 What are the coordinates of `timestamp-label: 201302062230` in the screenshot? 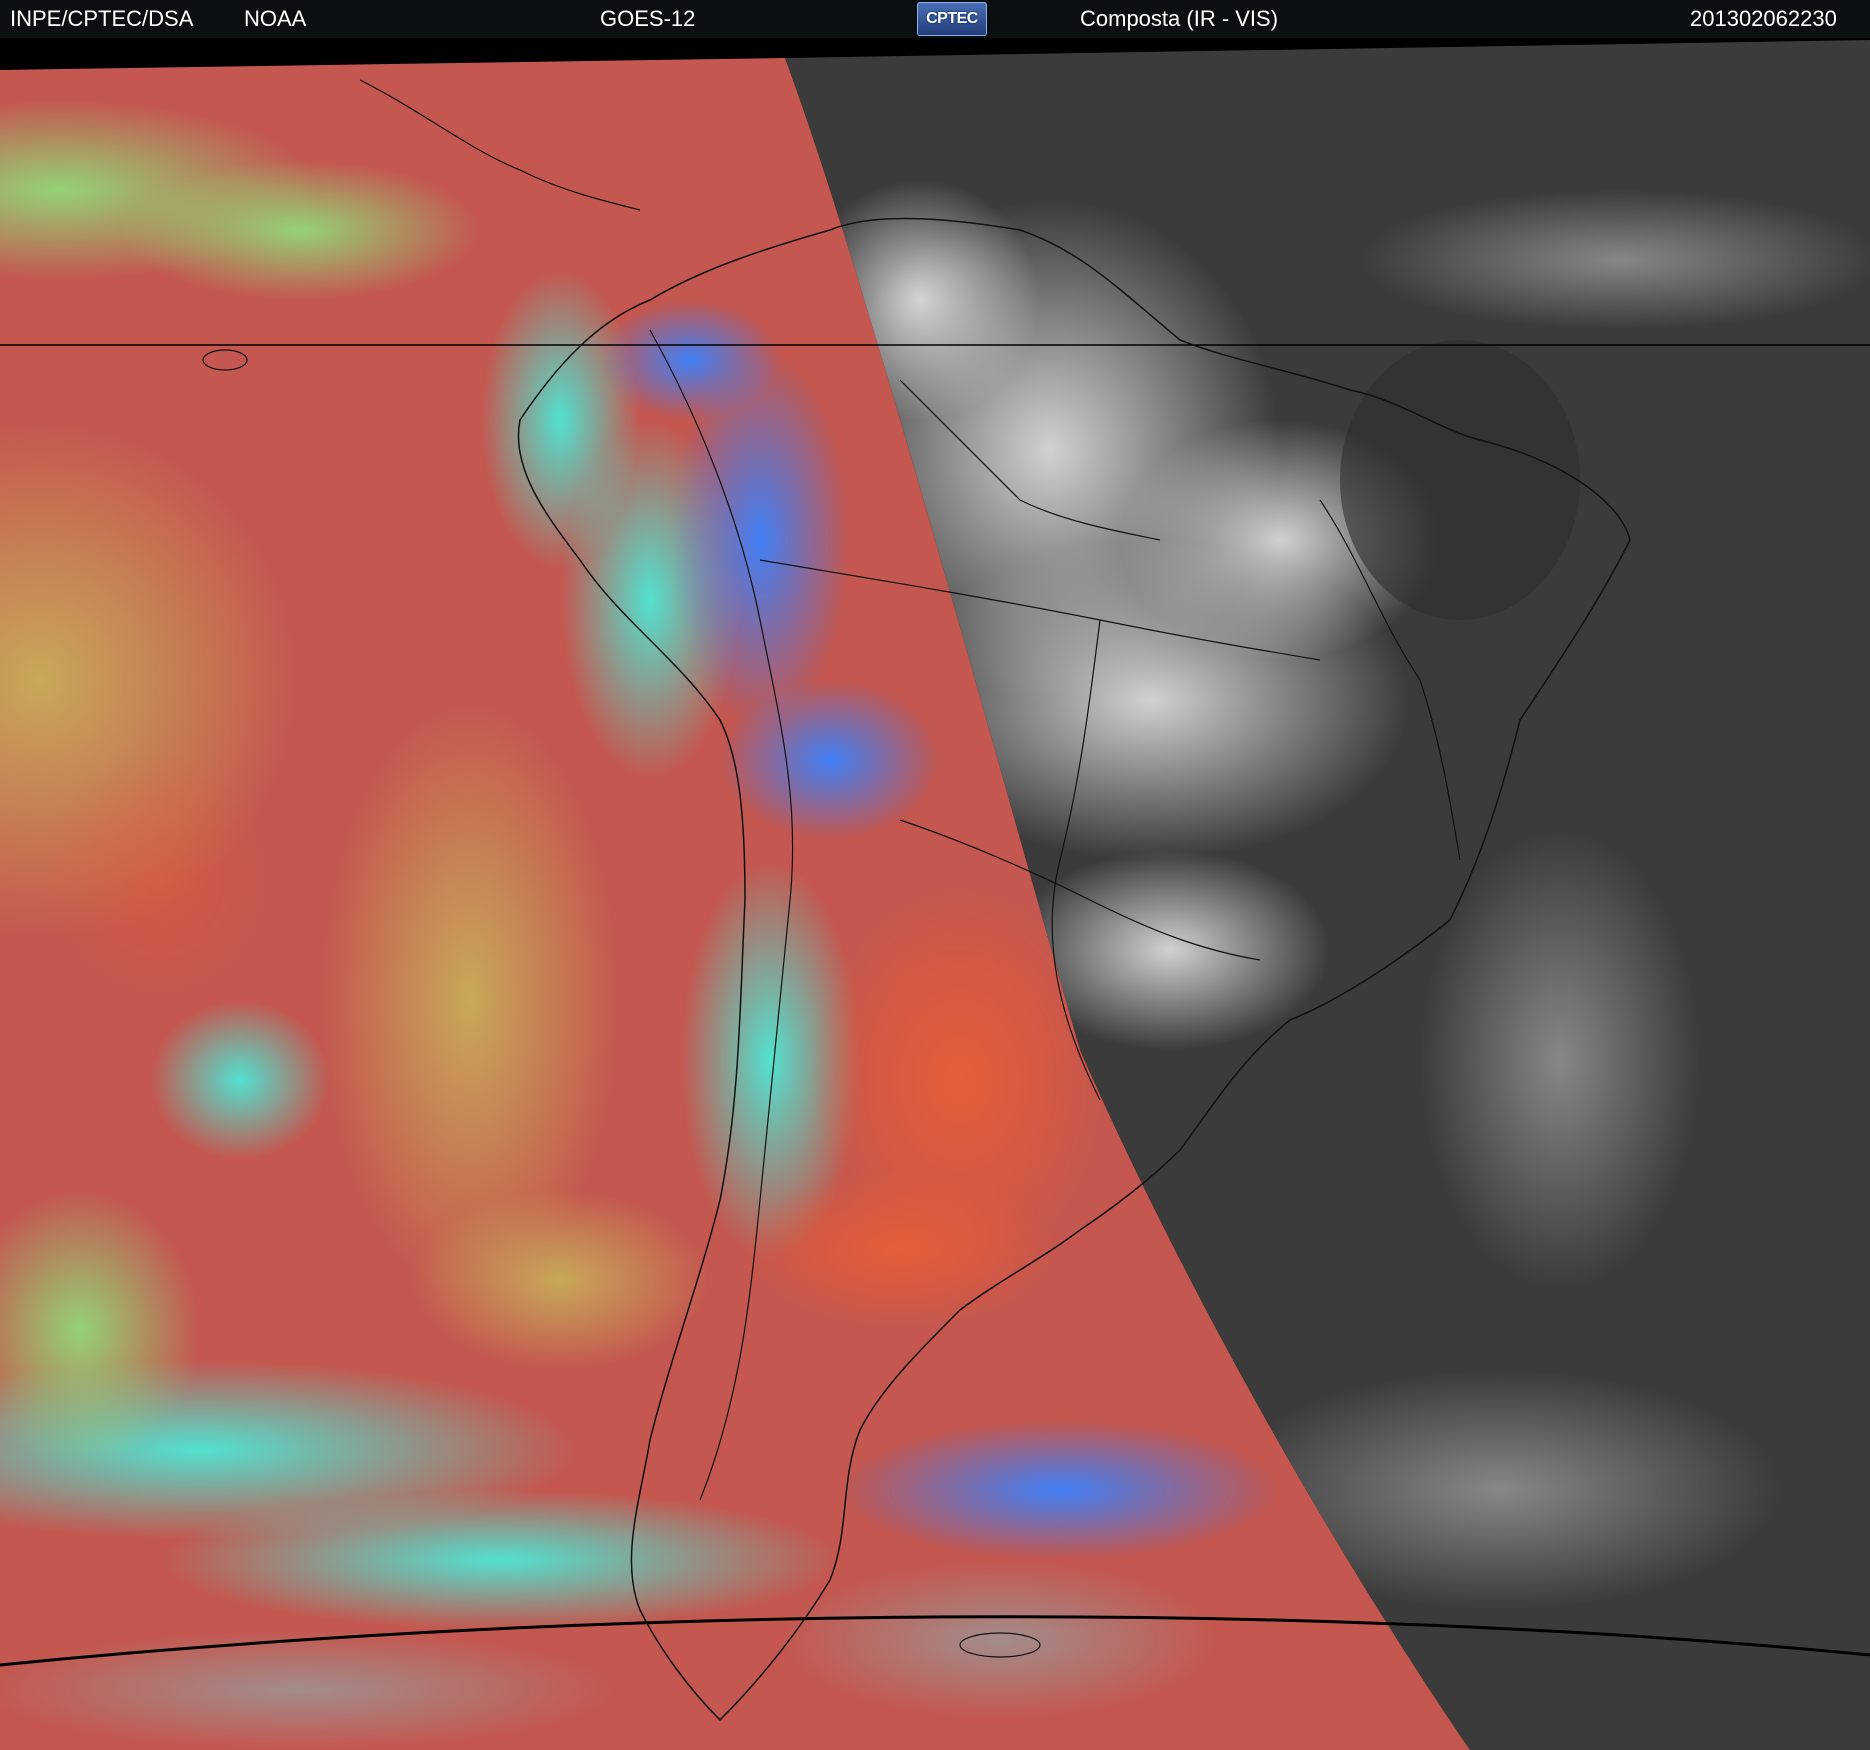 It's located at (1763, 18).